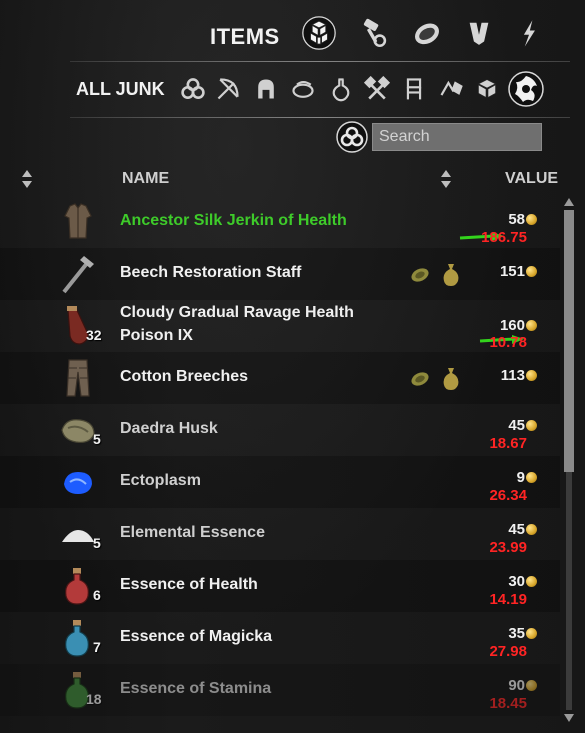  I want to click on item-value: 9, so click(527, 477).